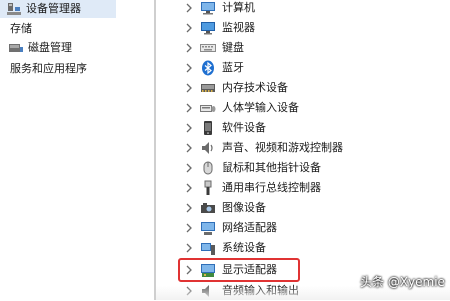  Describe the element at coordinates (244, 247) in the screenshot. I see `device-category-label: 系统设备` at that location.